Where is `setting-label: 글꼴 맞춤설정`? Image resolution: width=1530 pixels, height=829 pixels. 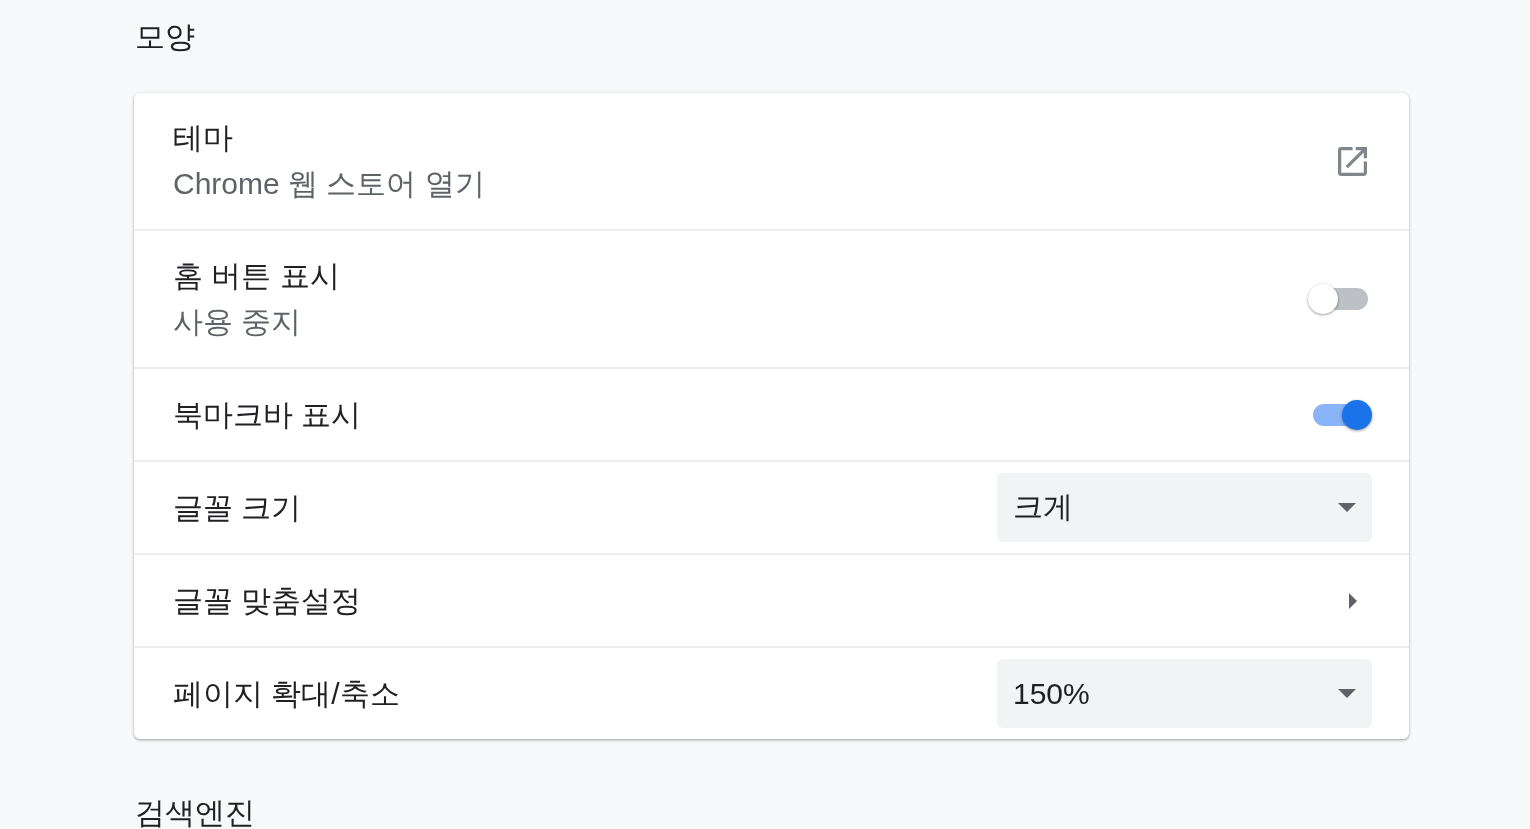 setting-label: 글꼴 맞춤설정 is located at coordinates (267, 600).